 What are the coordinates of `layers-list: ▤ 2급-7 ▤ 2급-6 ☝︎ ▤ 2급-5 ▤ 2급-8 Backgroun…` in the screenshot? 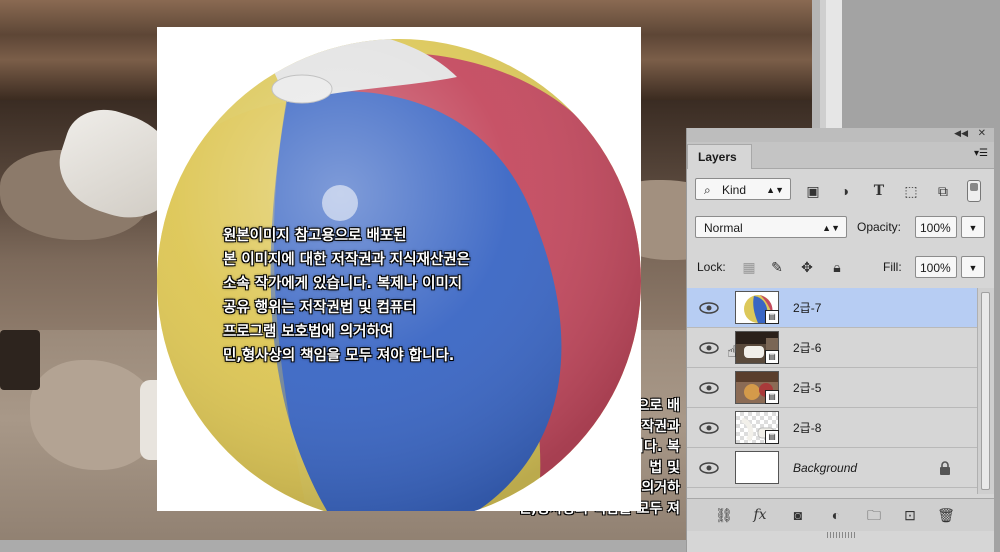 It's located at (832, 391).